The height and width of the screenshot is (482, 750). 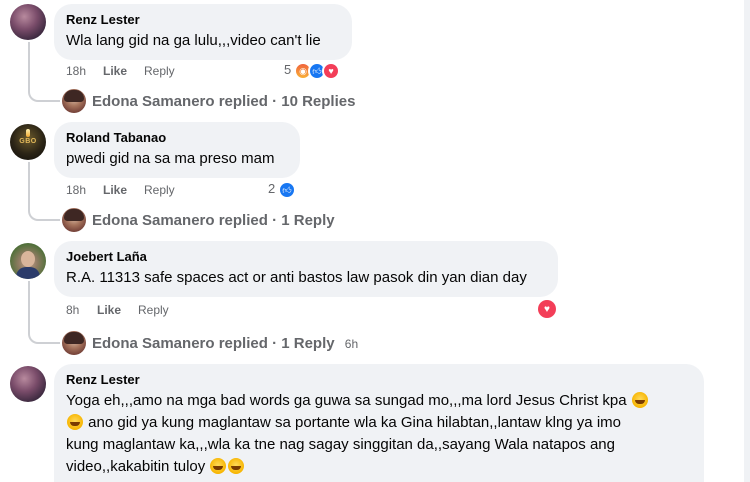 I want to click on avatar: GBO, so click(x=28, y=142).